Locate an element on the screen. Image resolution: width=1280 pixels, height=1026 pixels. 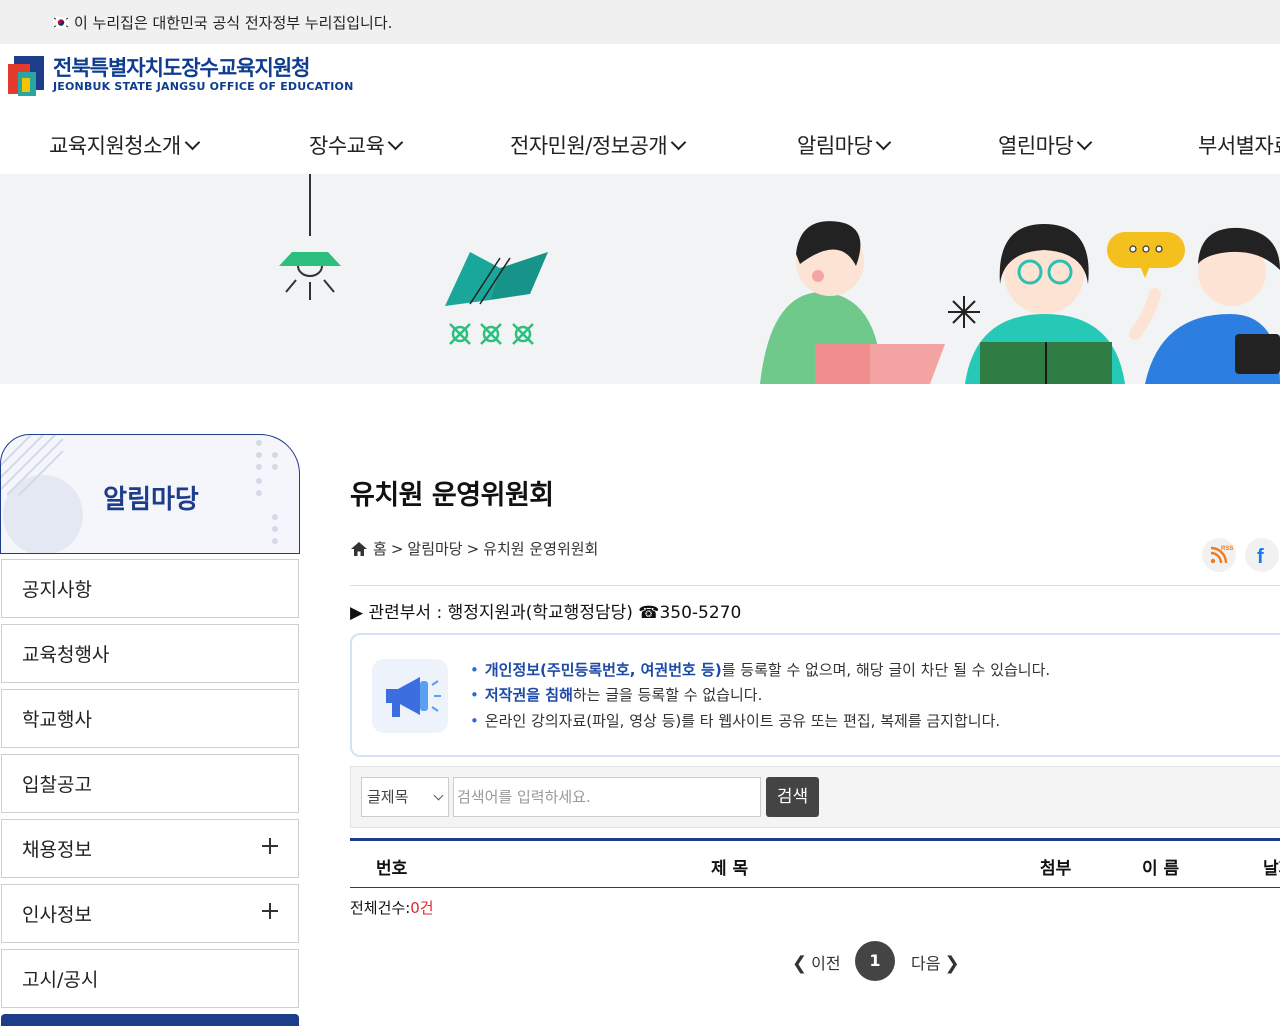
breadcrumb: 홈 > 알림마당 > 유치원 운영위원회 is located at coordinates (476, 548).